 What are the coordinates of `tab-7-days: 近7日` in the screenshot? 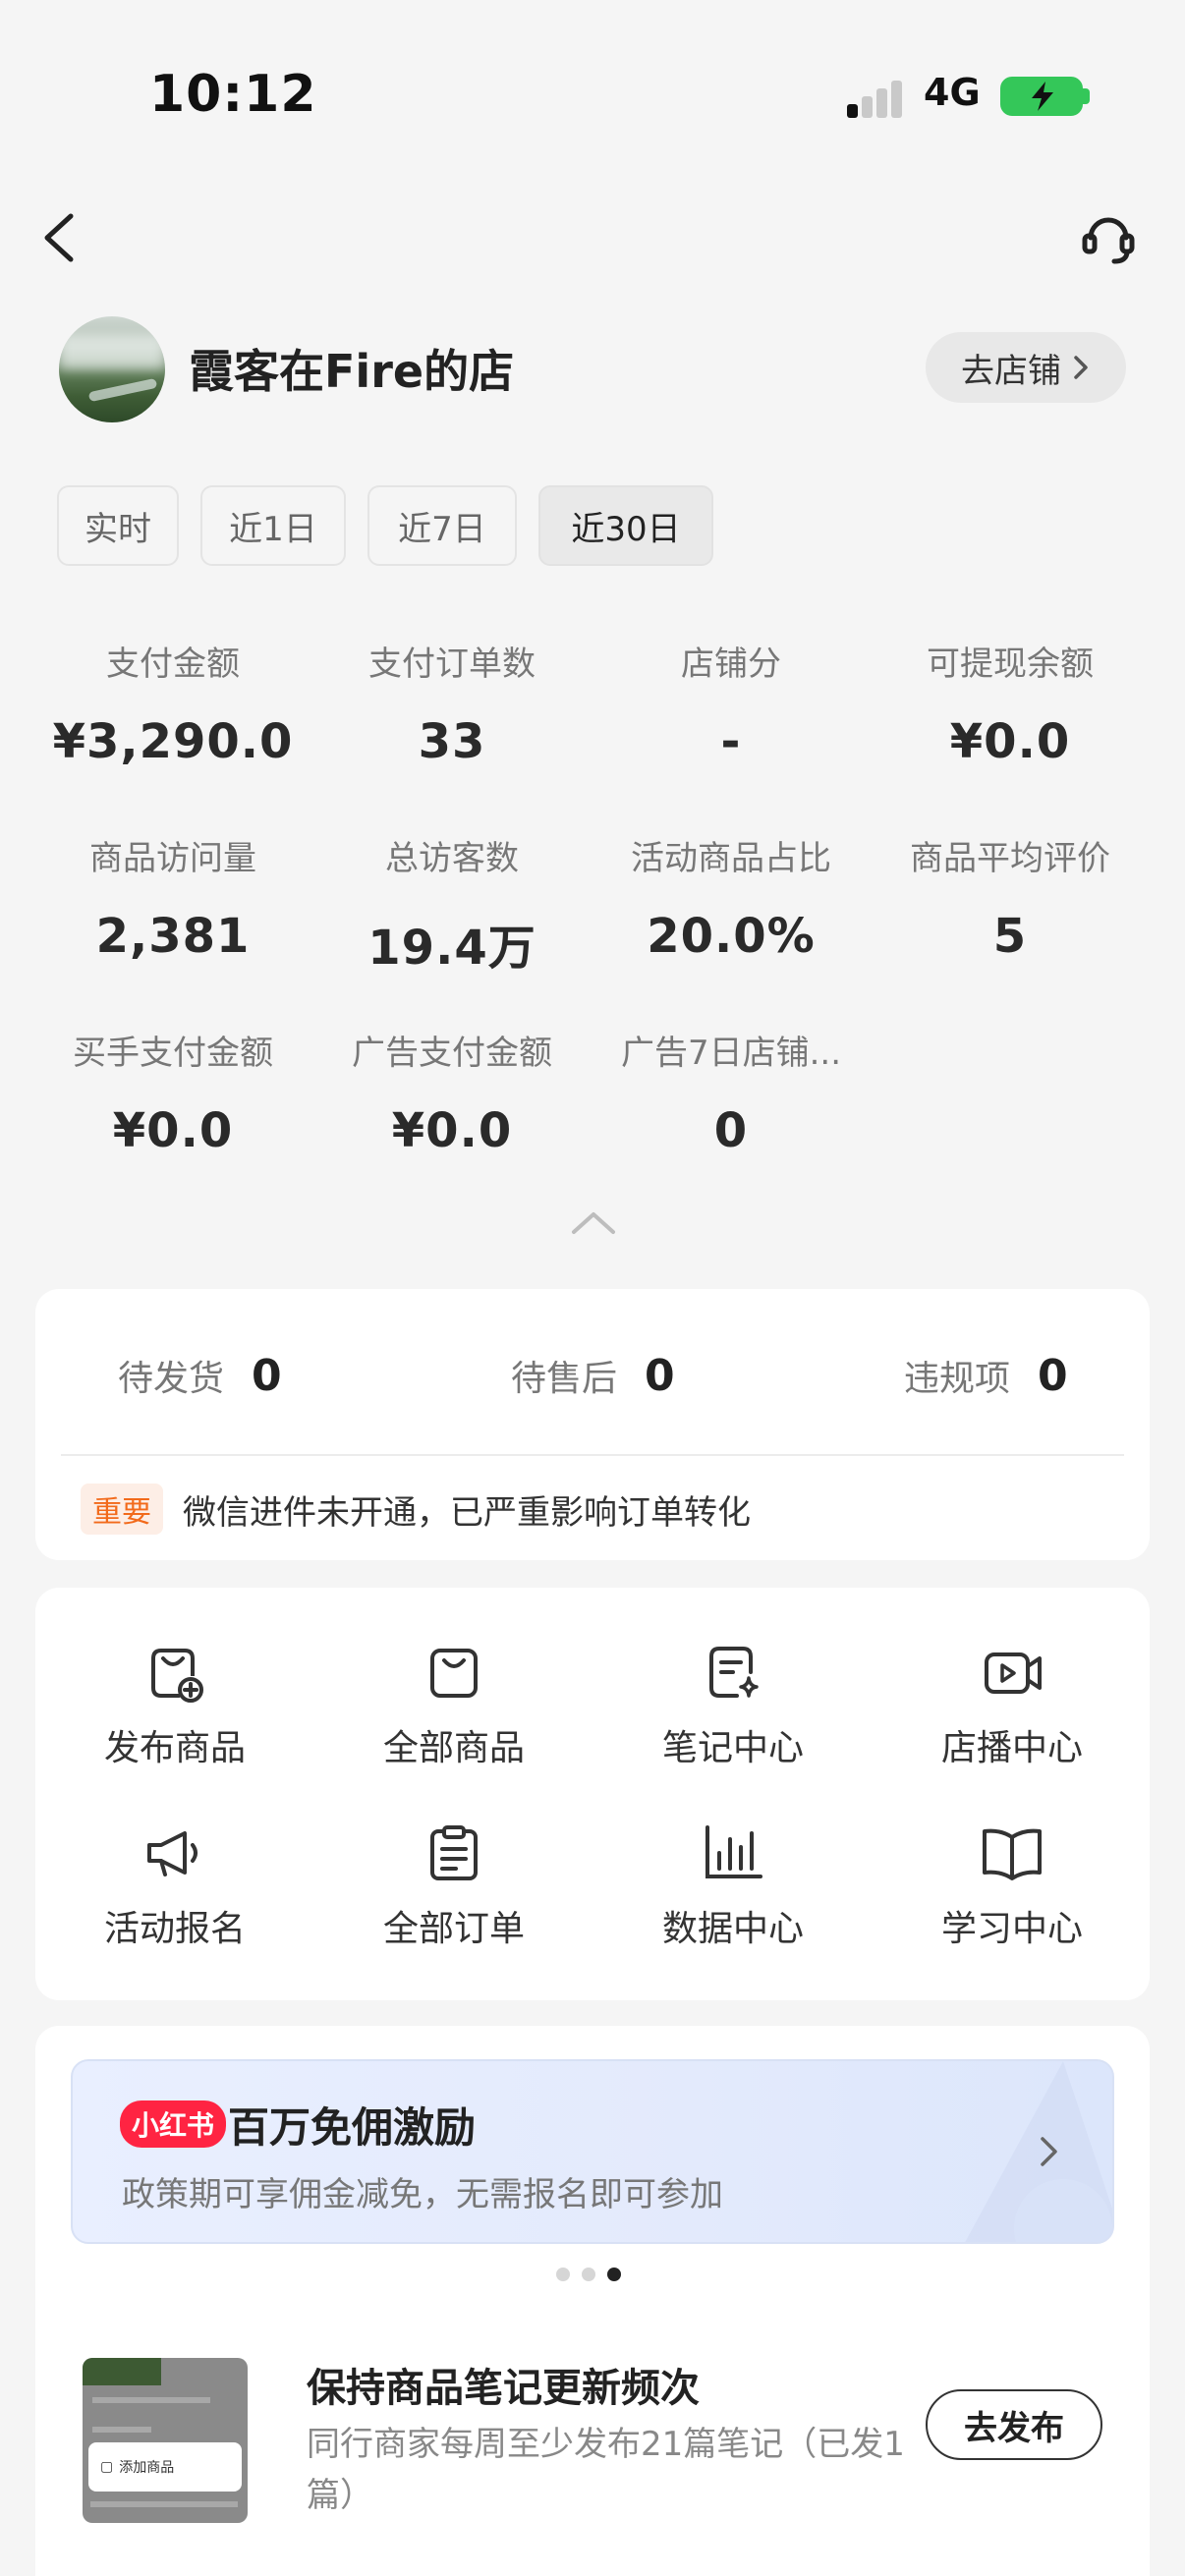 It's located at (442, 525).